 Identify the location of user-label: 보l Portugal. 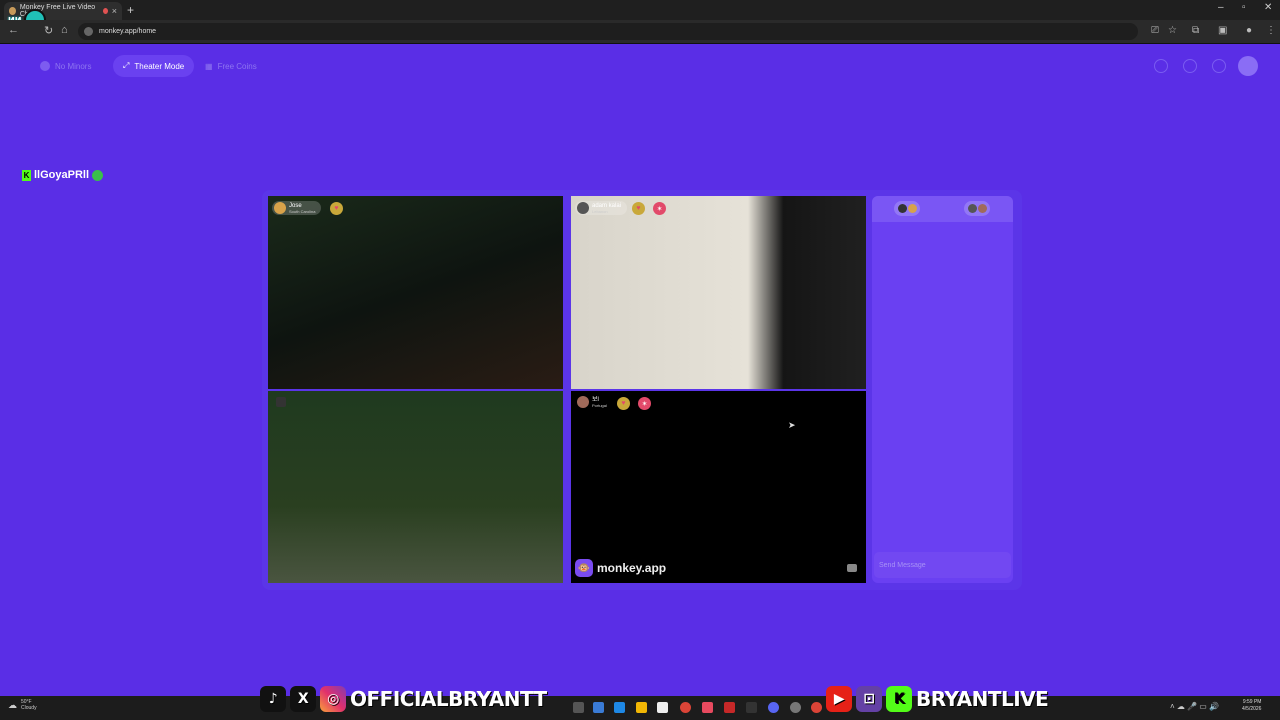
(594, 402).